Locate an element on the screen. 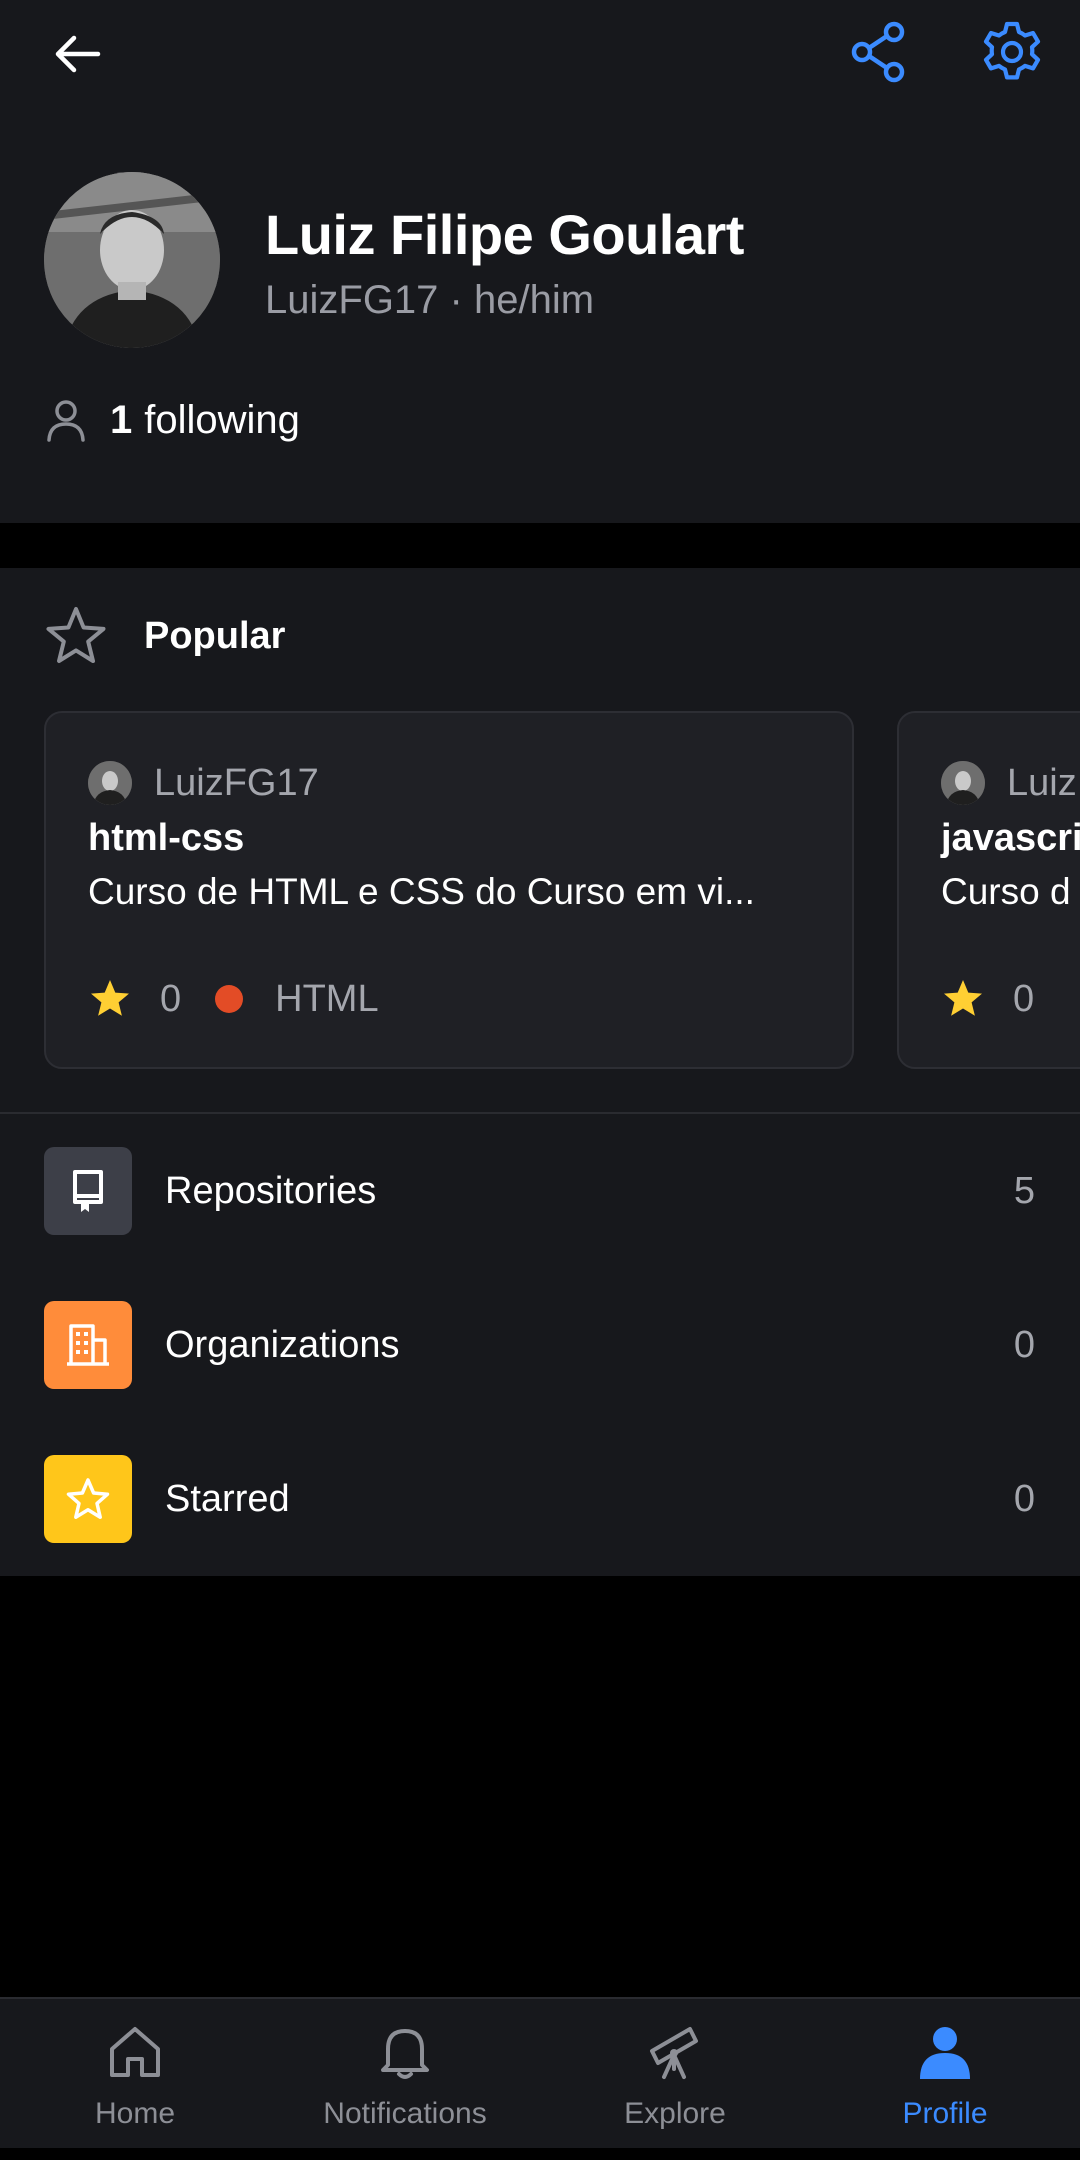 This screenshot has height=2160, width=1080. tab-profile: Profile is located at coordinates (945, 2074).